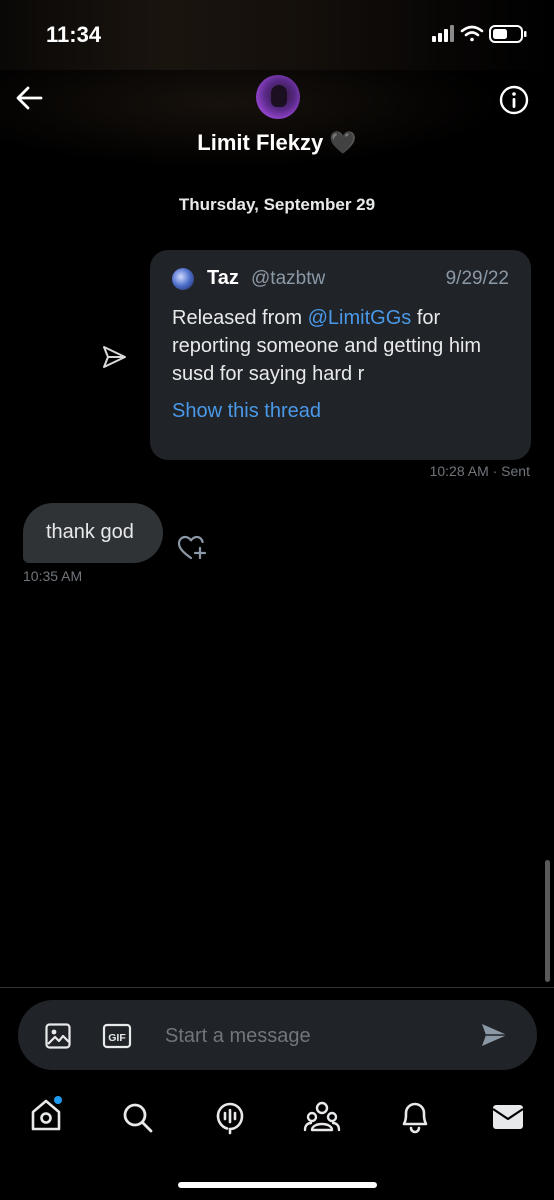 This screenshot has height=1200, width=554. I want to click on status-bar: 11:34, so click(277, 35).